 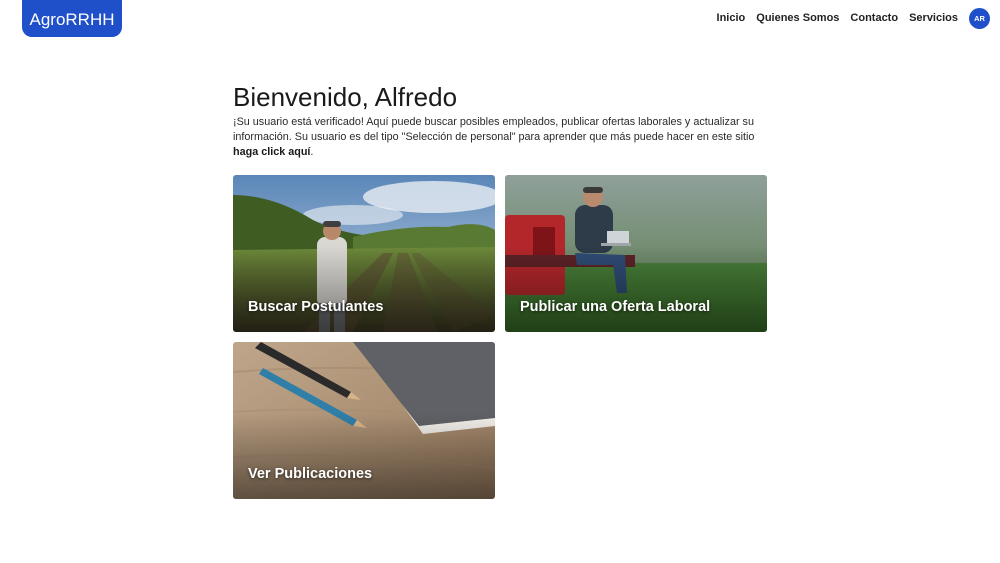 I want to click on card-buscar-postulantes: Buscar Postulantes, so click(x=364, y=253).